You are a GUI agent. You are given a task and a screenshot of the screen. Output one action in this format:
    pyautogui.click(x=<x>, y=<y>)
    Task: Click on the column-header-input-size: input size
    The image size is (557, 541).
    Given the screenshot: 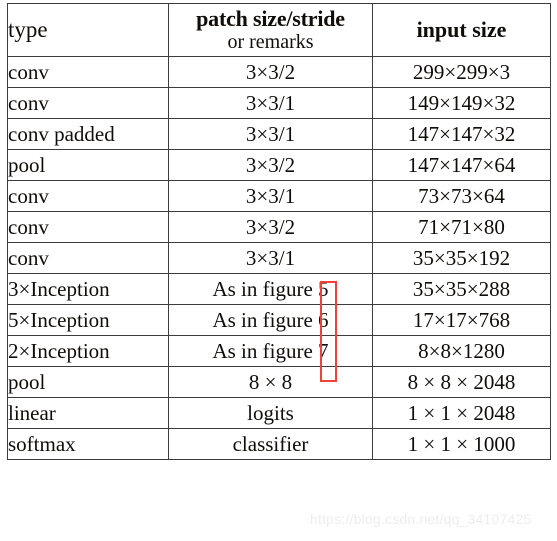 What is the action you would take?
    pyautogui.click(x=461, y=30)
    